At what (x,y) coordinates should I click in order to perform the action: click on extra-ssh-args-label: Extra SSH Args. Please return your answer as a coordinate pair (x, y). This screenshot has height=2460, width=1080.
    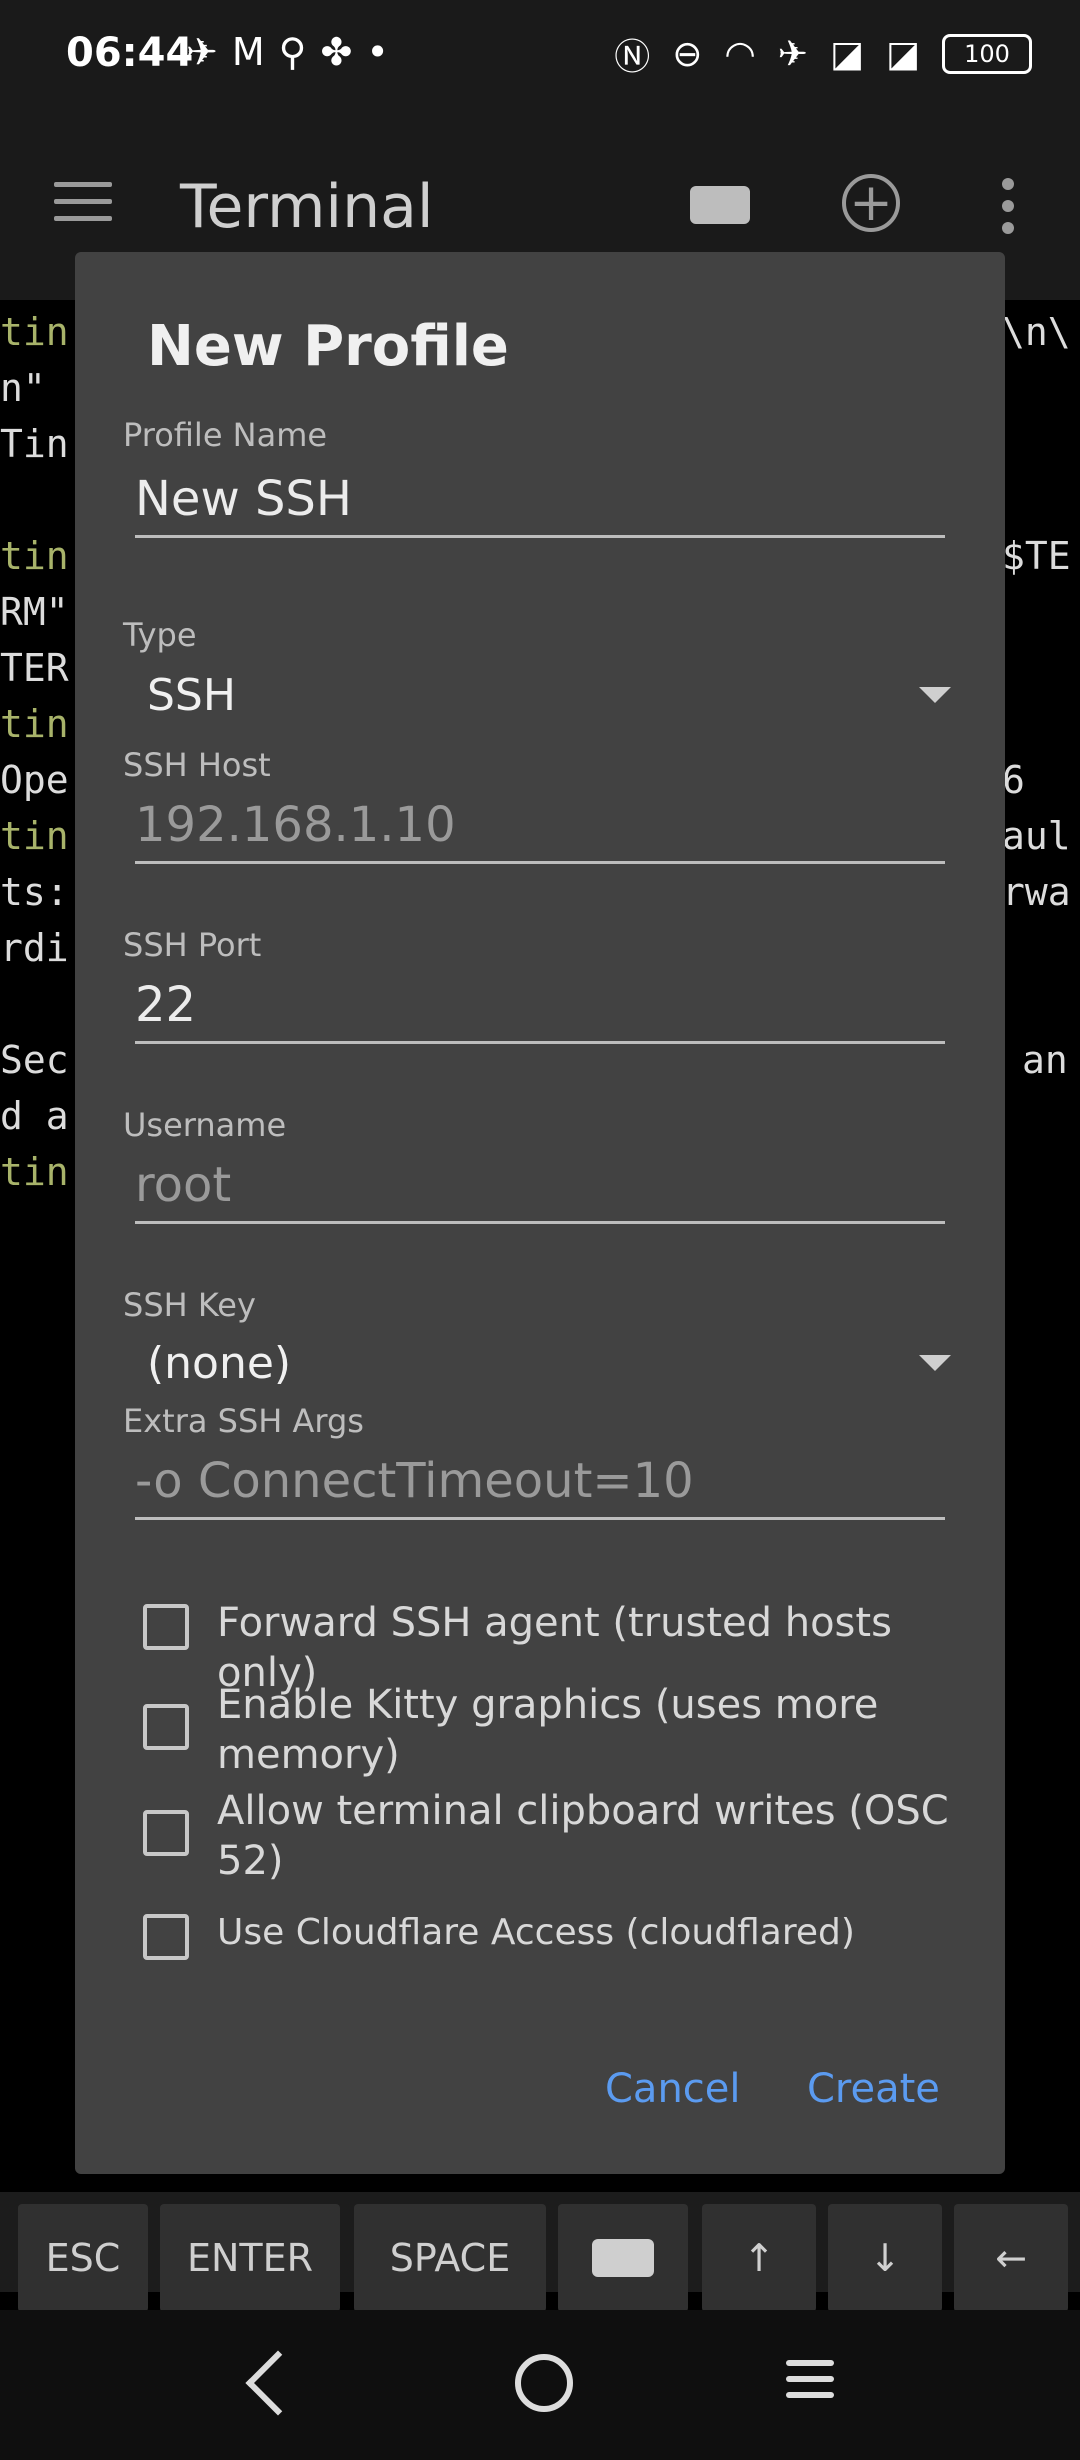
    Looking at the image, I should click on (243, 1421).